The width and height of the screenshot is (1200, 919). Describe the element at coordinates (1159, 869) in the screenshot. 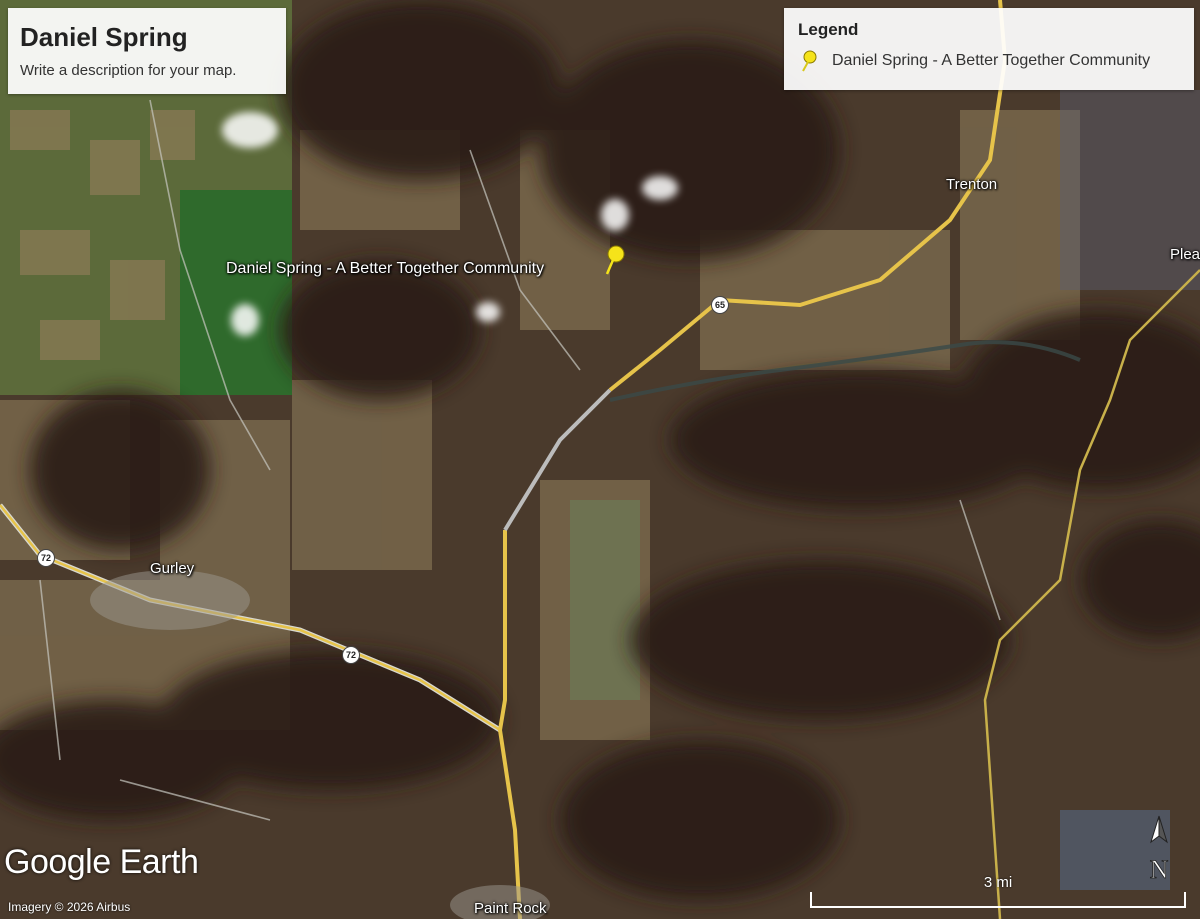

I see `north-label: N` at that location.